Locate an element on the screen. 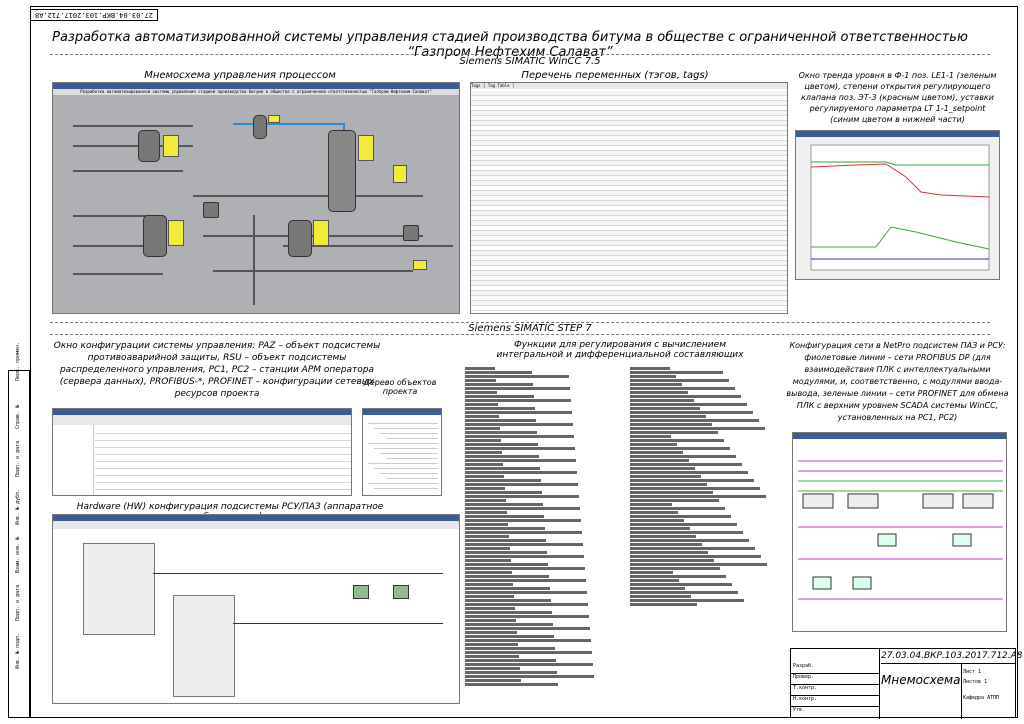 This screenshot has width=1024, height=724. section-step7: Siemens SIMATIC STEP 7 is located at coordinates (530, 328).